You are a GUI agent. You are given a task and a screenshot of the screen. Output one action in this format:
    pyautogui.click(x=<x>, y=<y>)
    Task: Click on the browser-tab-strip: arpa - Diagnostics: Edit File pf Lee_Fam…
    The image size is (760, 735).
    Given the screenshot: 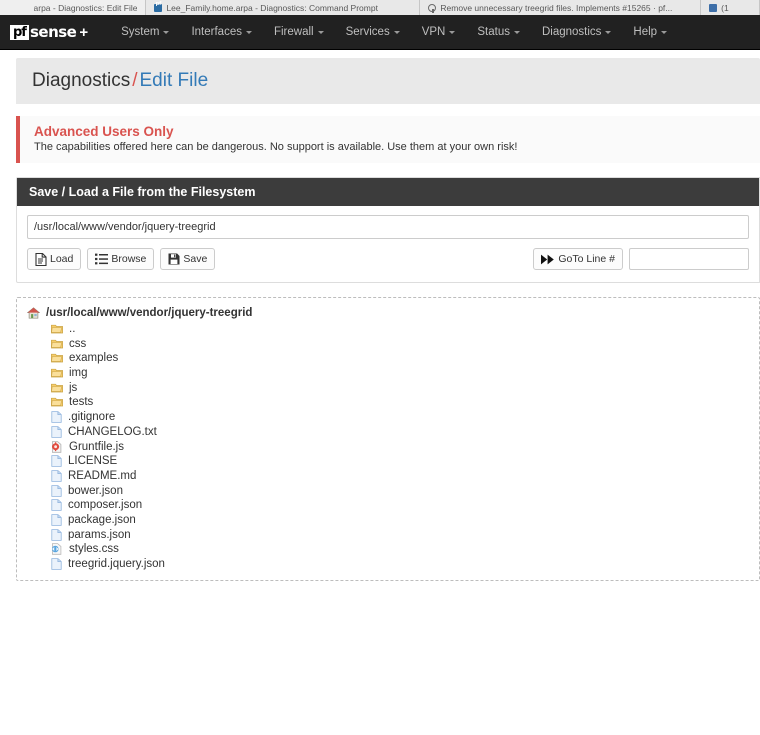 What is the action you would take?
    pyautogui.click(x=380, y=7)
    